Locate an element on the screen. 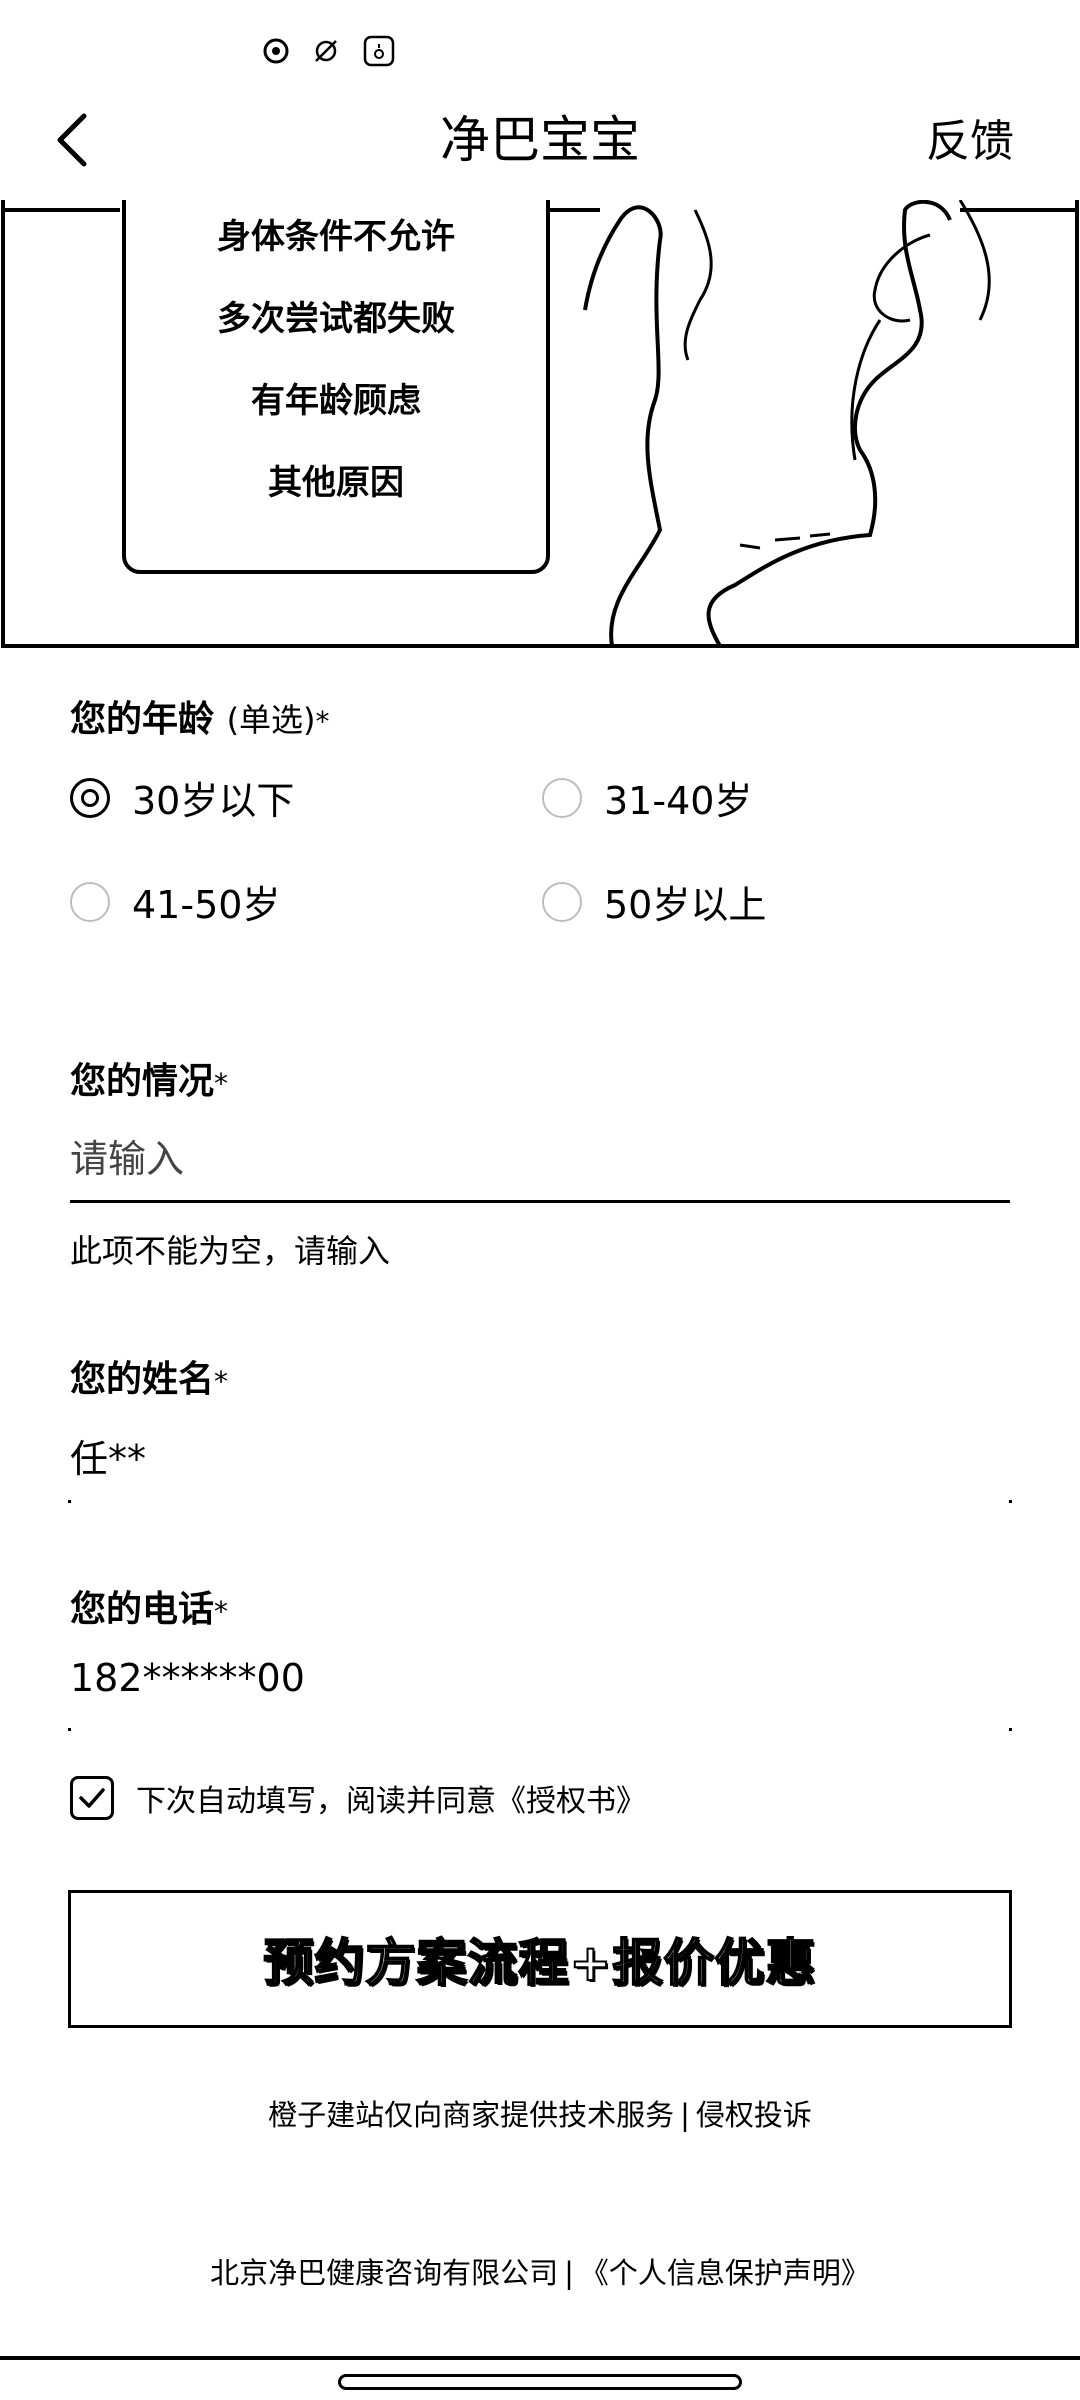 This screenshot has height=2400, width=1080. bottom-divider is located at coordinates (540, 2358).